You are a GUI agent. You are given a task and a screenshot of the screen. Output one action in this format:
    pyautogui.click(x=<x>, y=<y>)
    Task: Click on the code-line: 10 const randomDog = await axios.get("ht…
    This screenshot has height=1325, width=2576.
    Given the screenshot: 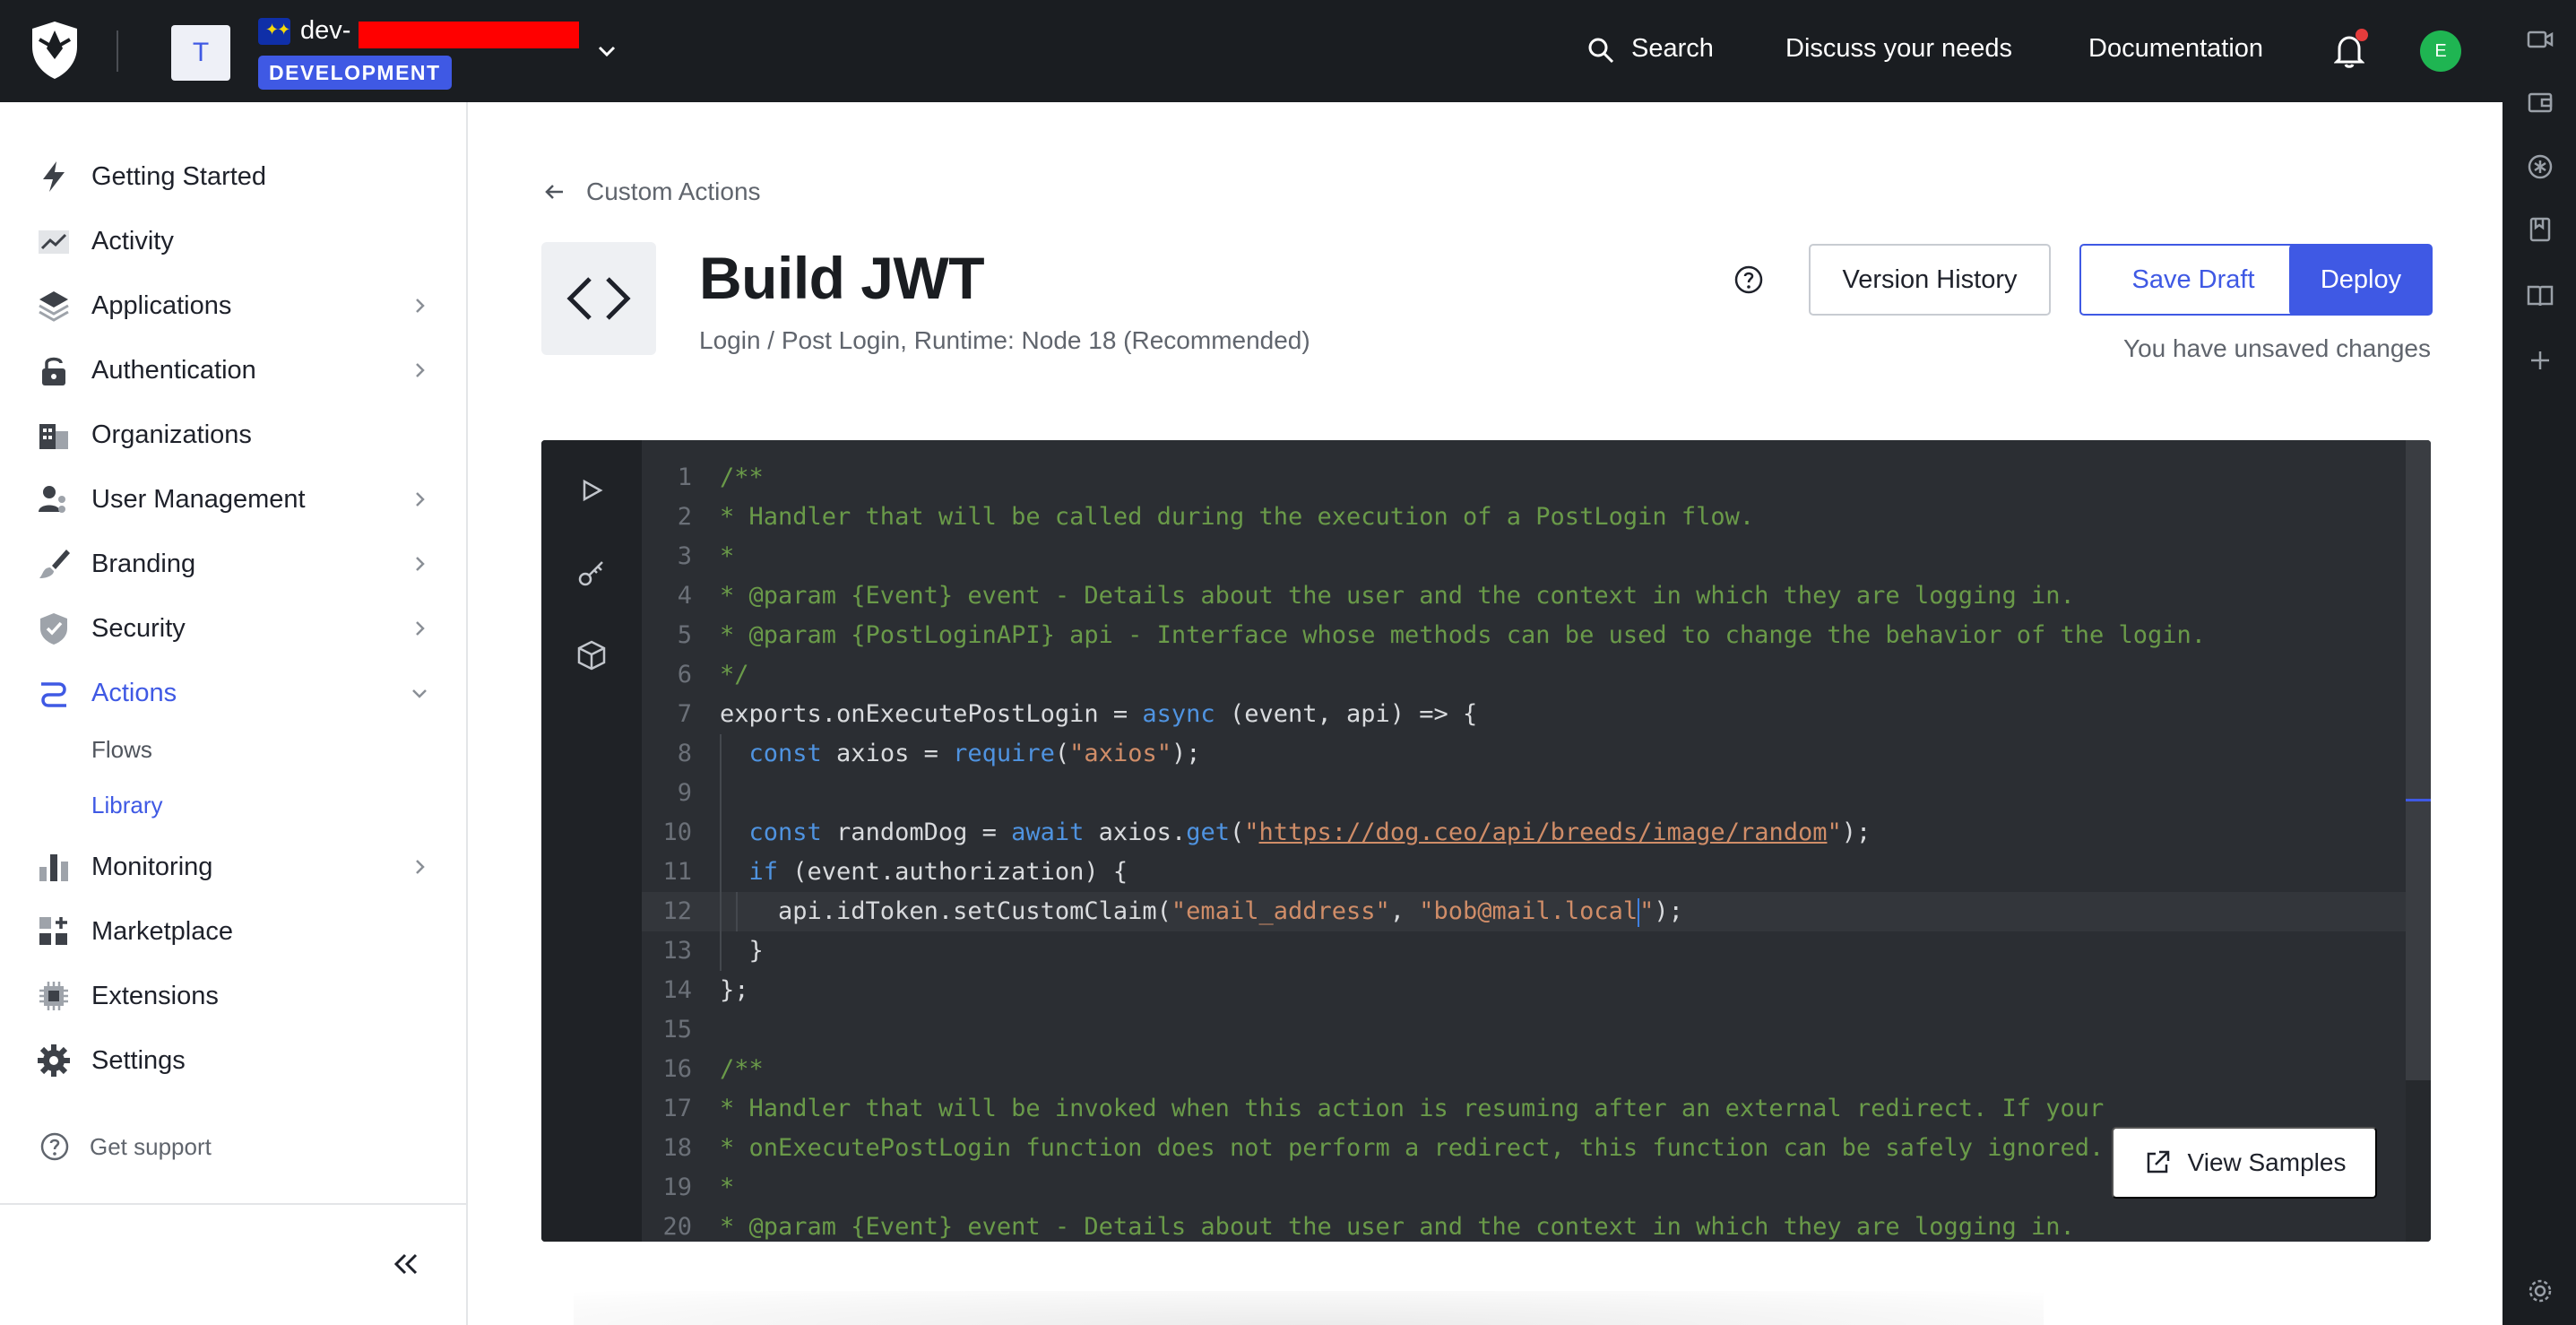 What is the action you would take?
    pyautogui.click(x=1524, y=833)
    